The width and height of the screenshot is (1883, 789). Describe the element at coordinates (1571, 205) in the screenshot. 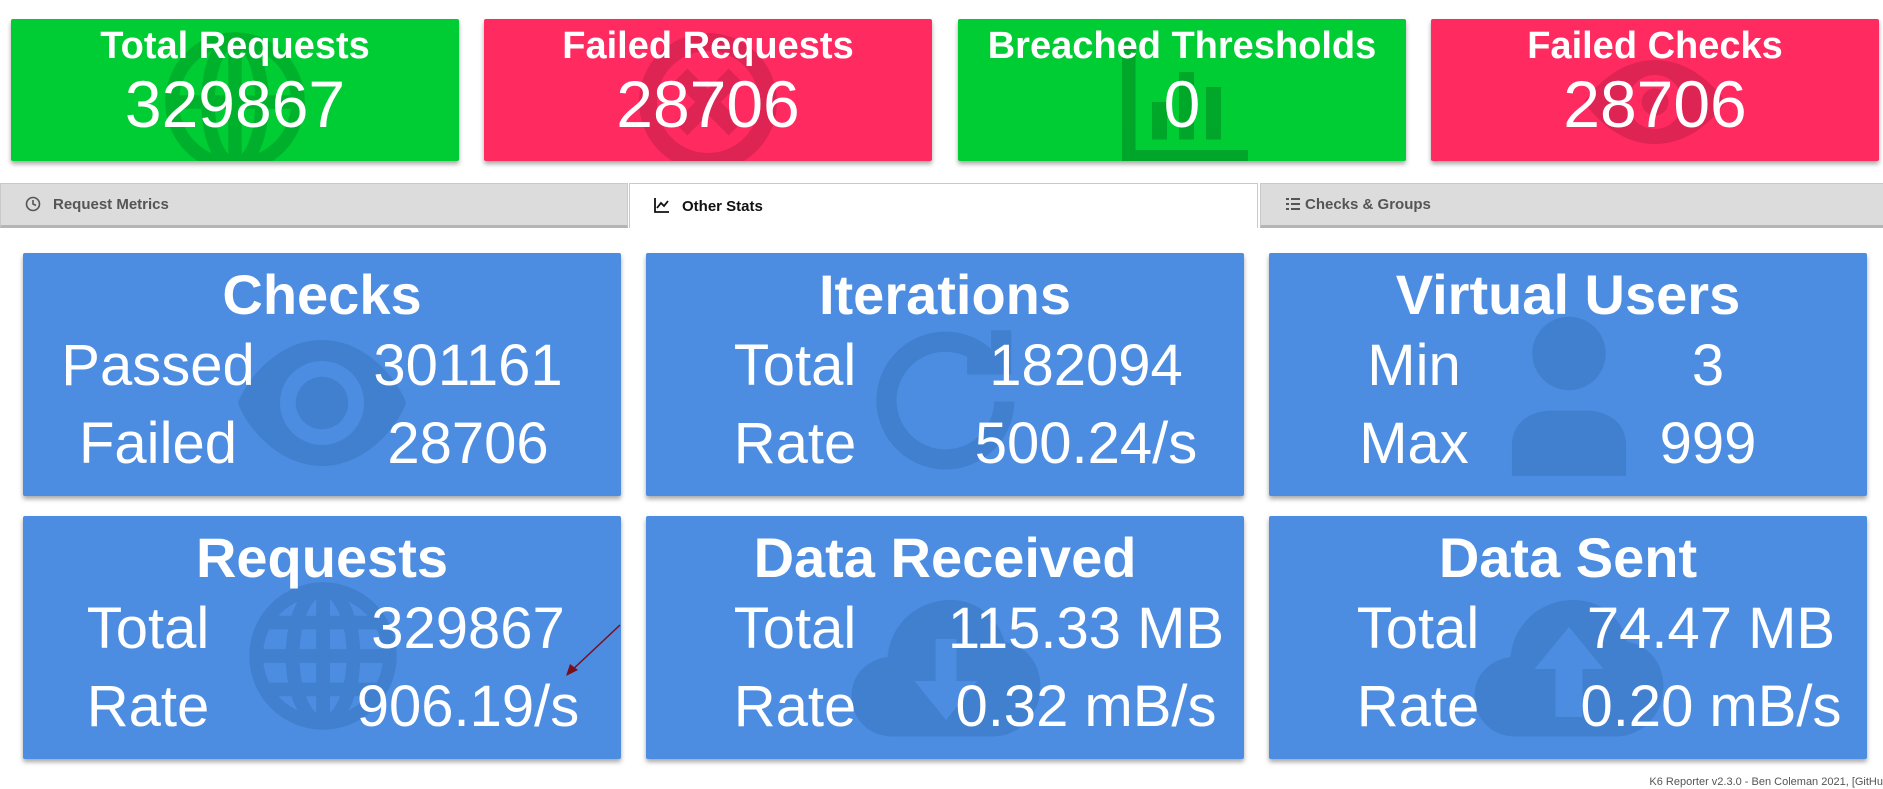

I see `tab-checks-groups: Checks & Groups` at that location.